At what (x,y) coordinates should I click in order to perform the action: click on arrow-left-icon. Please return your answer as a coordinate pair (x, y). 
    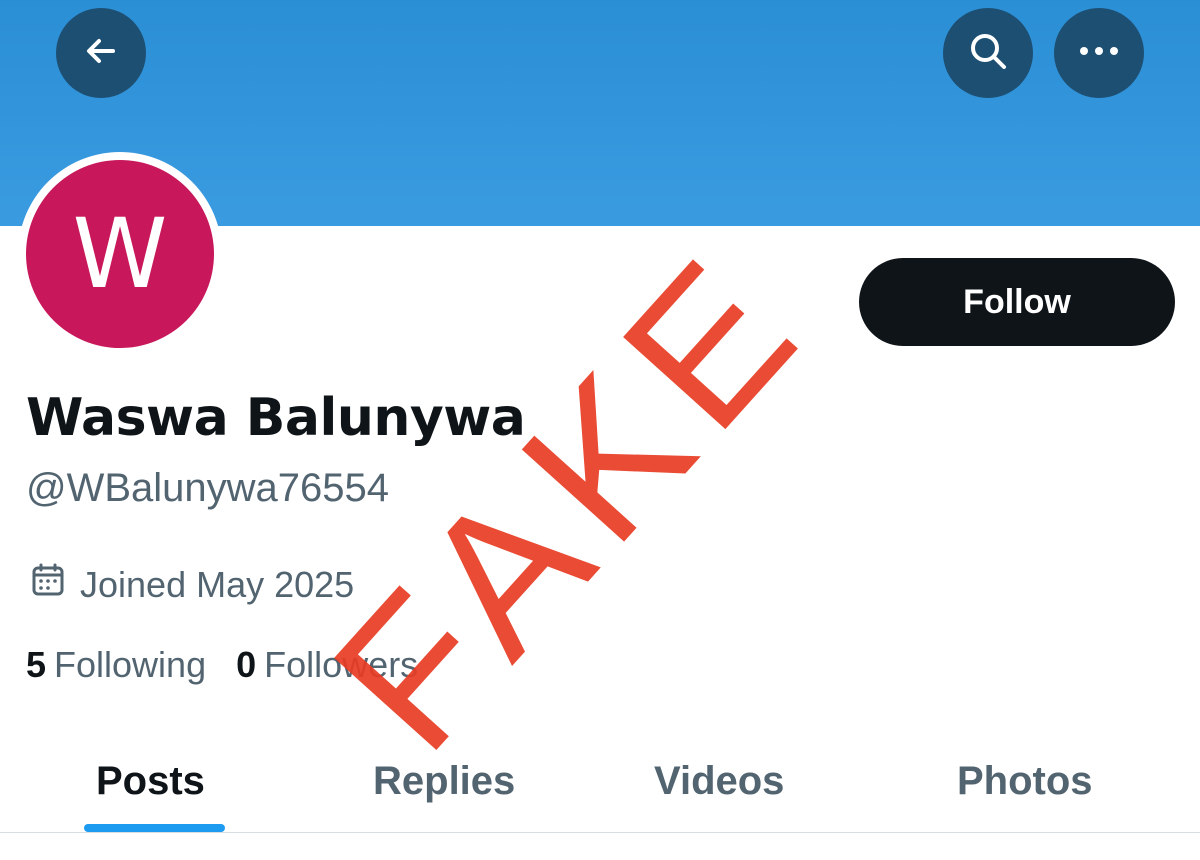
    Looking at the image, I should click on (101, 53).